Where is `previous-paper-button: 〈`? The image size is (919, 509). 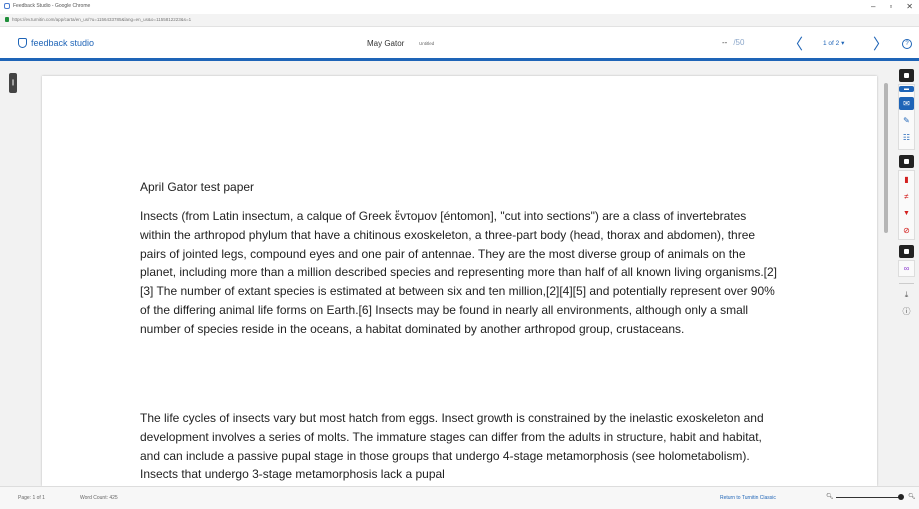
previous-paper-button: 〈 is located at coordinates (795, 43).